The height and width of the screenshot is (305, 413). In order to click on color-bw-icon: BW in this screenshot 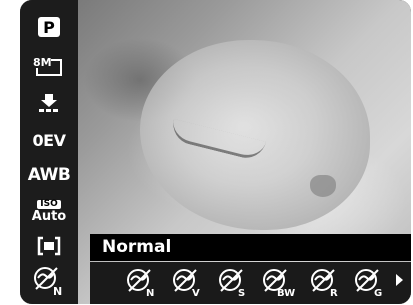, I will do `click(279, 283)`.